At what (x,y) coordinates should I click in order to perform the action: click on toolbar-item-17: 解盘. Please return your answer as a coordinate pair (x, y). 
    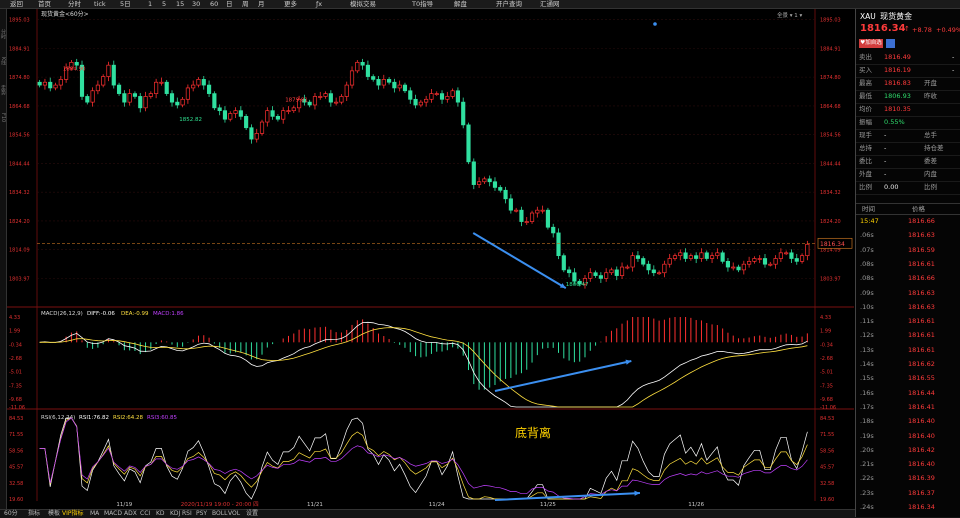
    Looking at the image, I should click on (460, 4).